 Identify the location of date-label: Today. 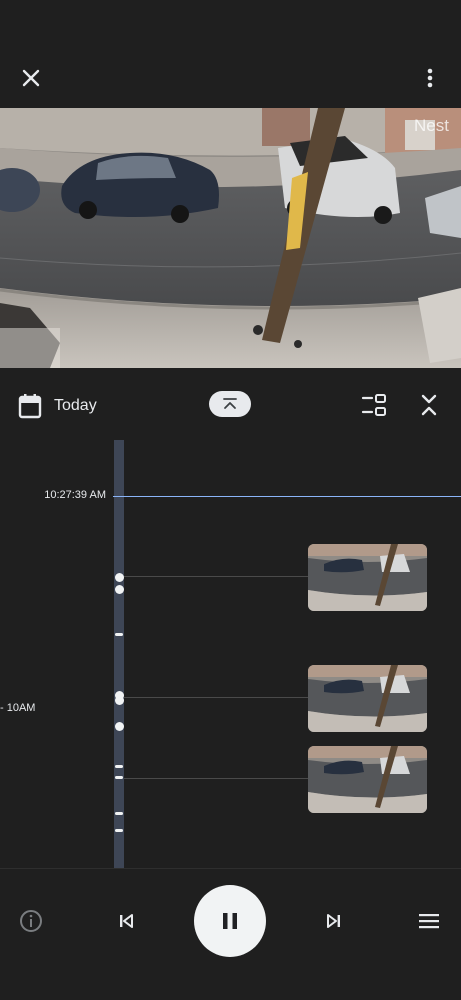
(75, 405).